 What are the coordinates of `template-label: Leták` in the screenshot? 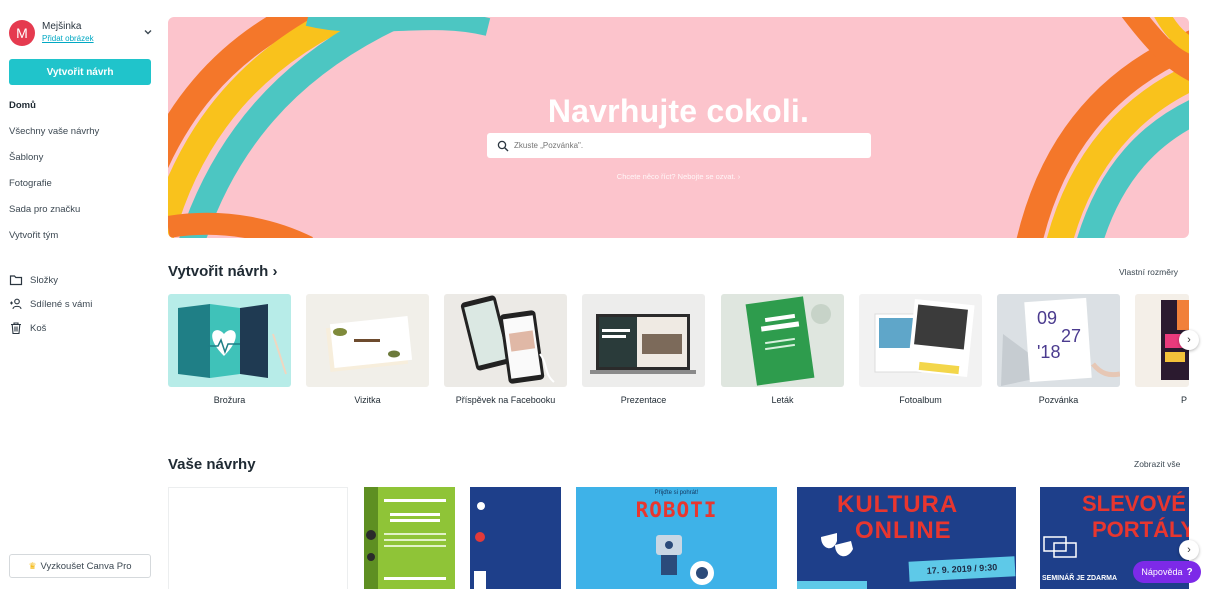 It's located at (782, 400).